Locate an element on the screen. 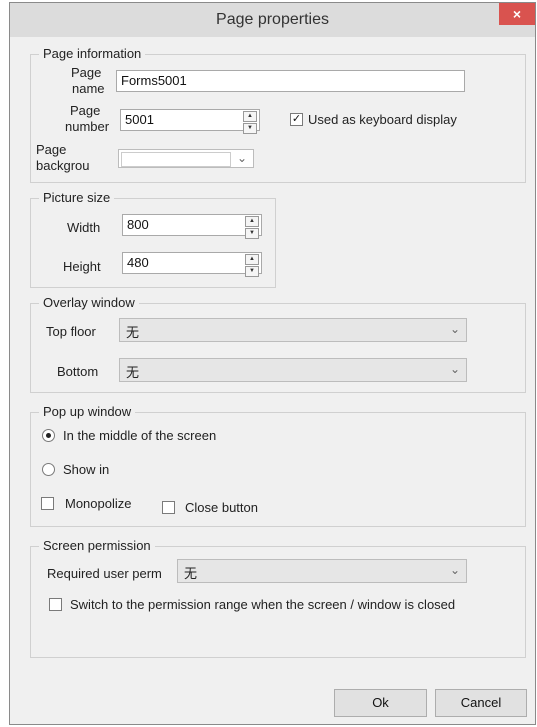  width-spinner: ▲ ▼ is located at coordinates (252, 227).